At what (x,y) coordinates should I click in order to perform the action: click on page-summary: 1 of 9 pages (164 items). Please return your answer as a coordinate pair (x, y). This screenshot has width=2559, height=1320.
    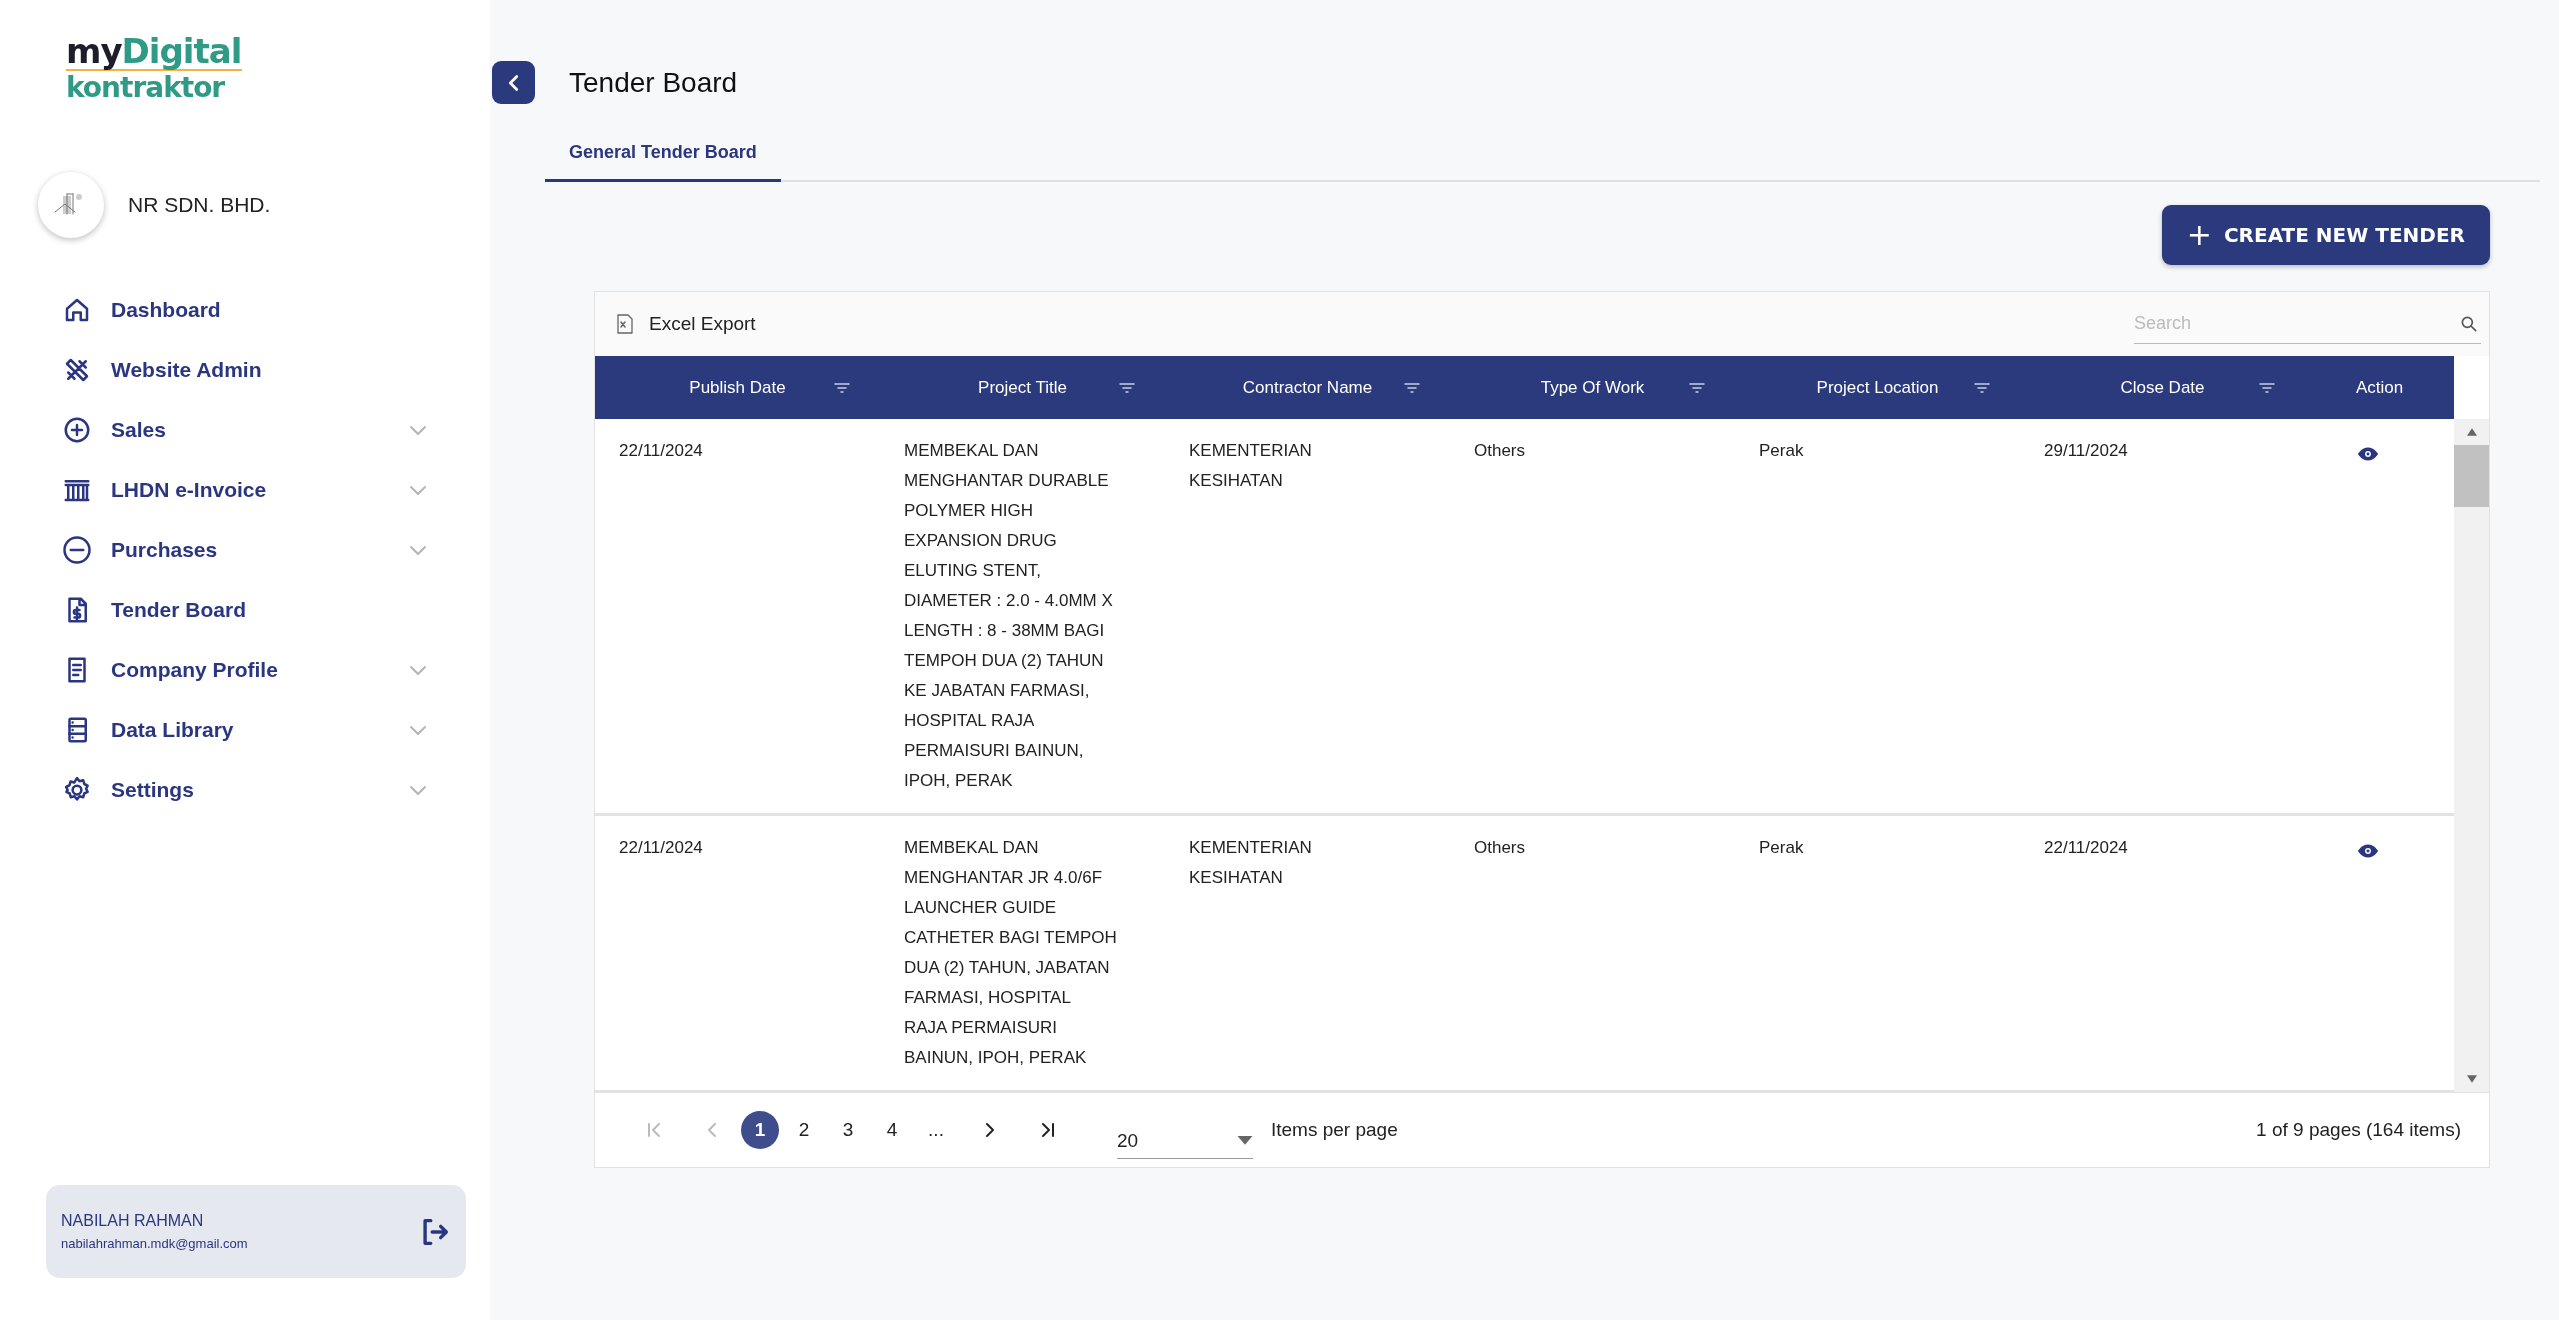
    Looking at the image, I should click on (2358, 1130).